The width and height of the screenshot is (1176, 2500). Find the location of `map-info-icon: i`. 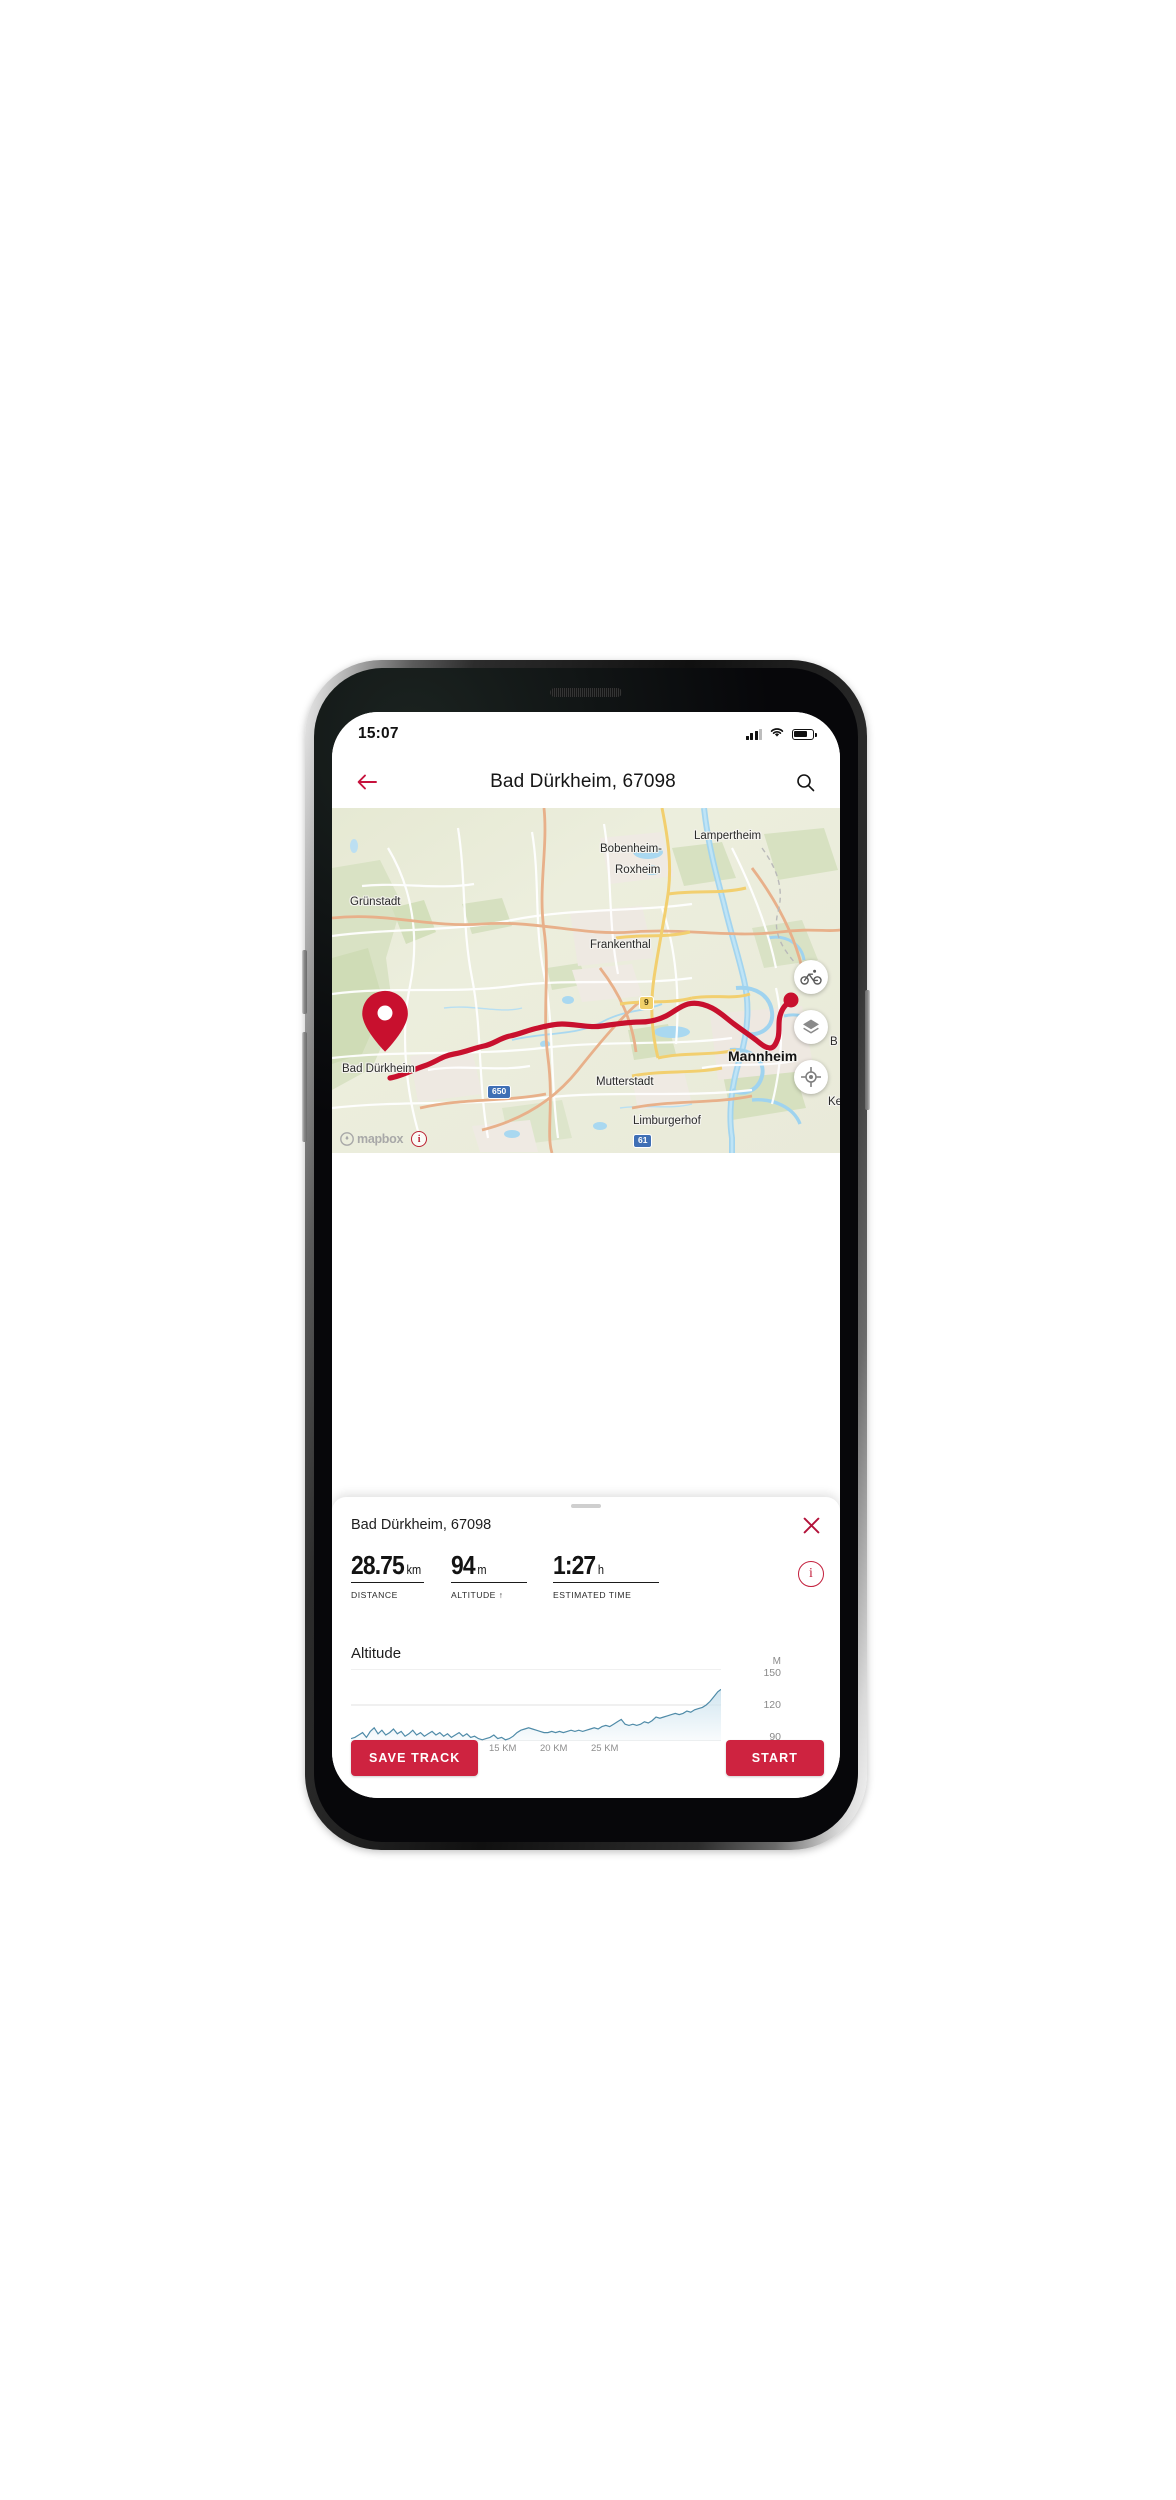

map-info-icon: i is located at coordinates (419, 1139).